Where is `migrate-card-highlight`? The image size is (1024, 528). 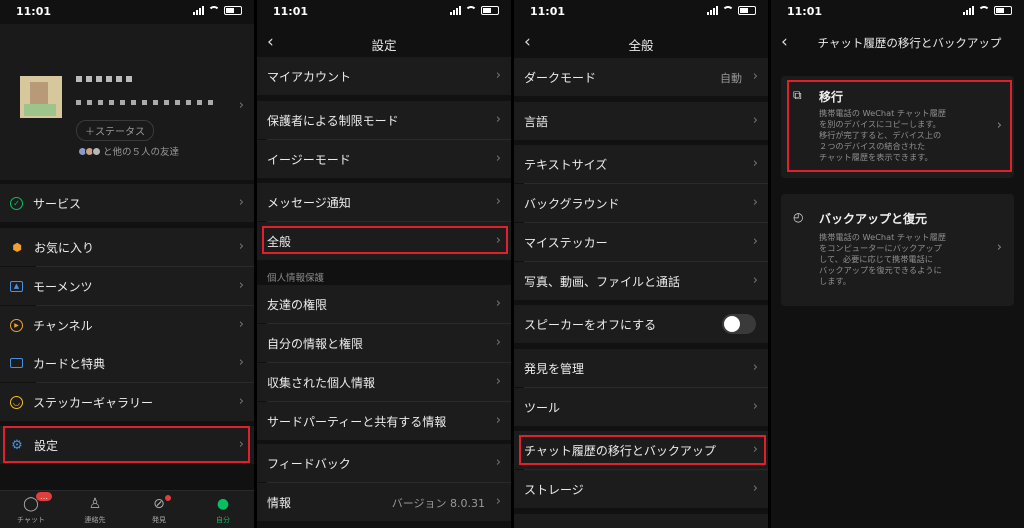 migrate-card-highlight is located at coordinates (899, 126).